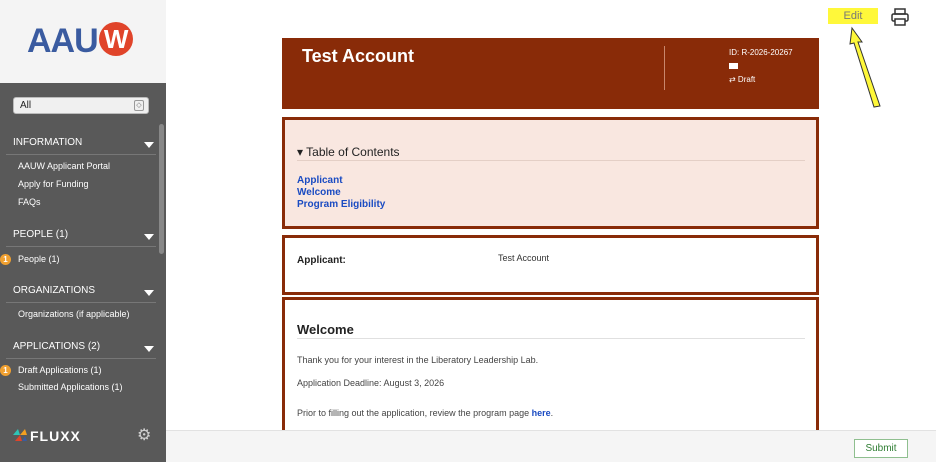 The height and width of the screenshot is (462, 936). Describe the element at coordinates (551, 446) in the screenshot. I see `bottom-action-bar: Submit` at that location.